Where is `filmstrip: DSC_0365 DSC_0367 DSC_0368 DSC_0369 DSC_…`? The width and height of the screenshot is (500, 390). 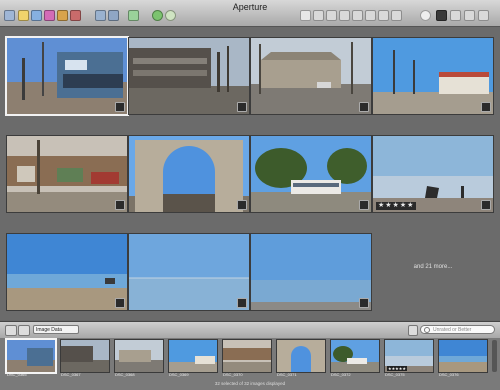 filmstrip: DSC_0365 DSC_0367 DSC_0368 DSC_0369 DSC_… is located at coordinates (250, 364).